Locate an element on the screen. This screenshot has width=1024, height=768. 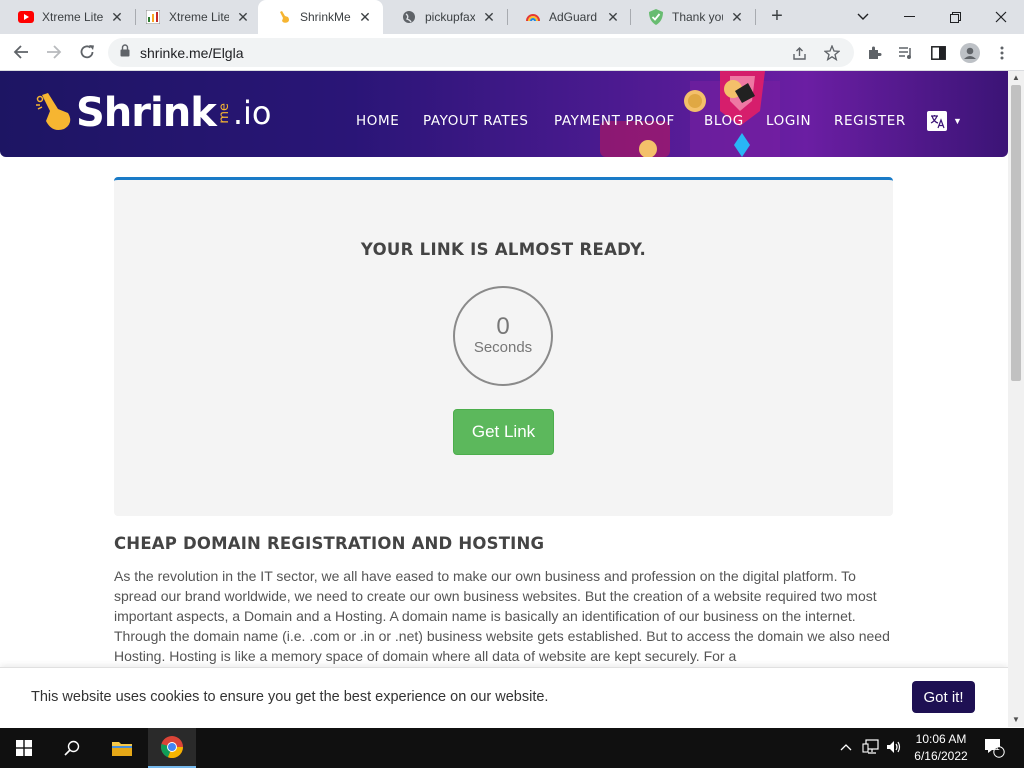
lock-icon is located at coordinates (125, 52).